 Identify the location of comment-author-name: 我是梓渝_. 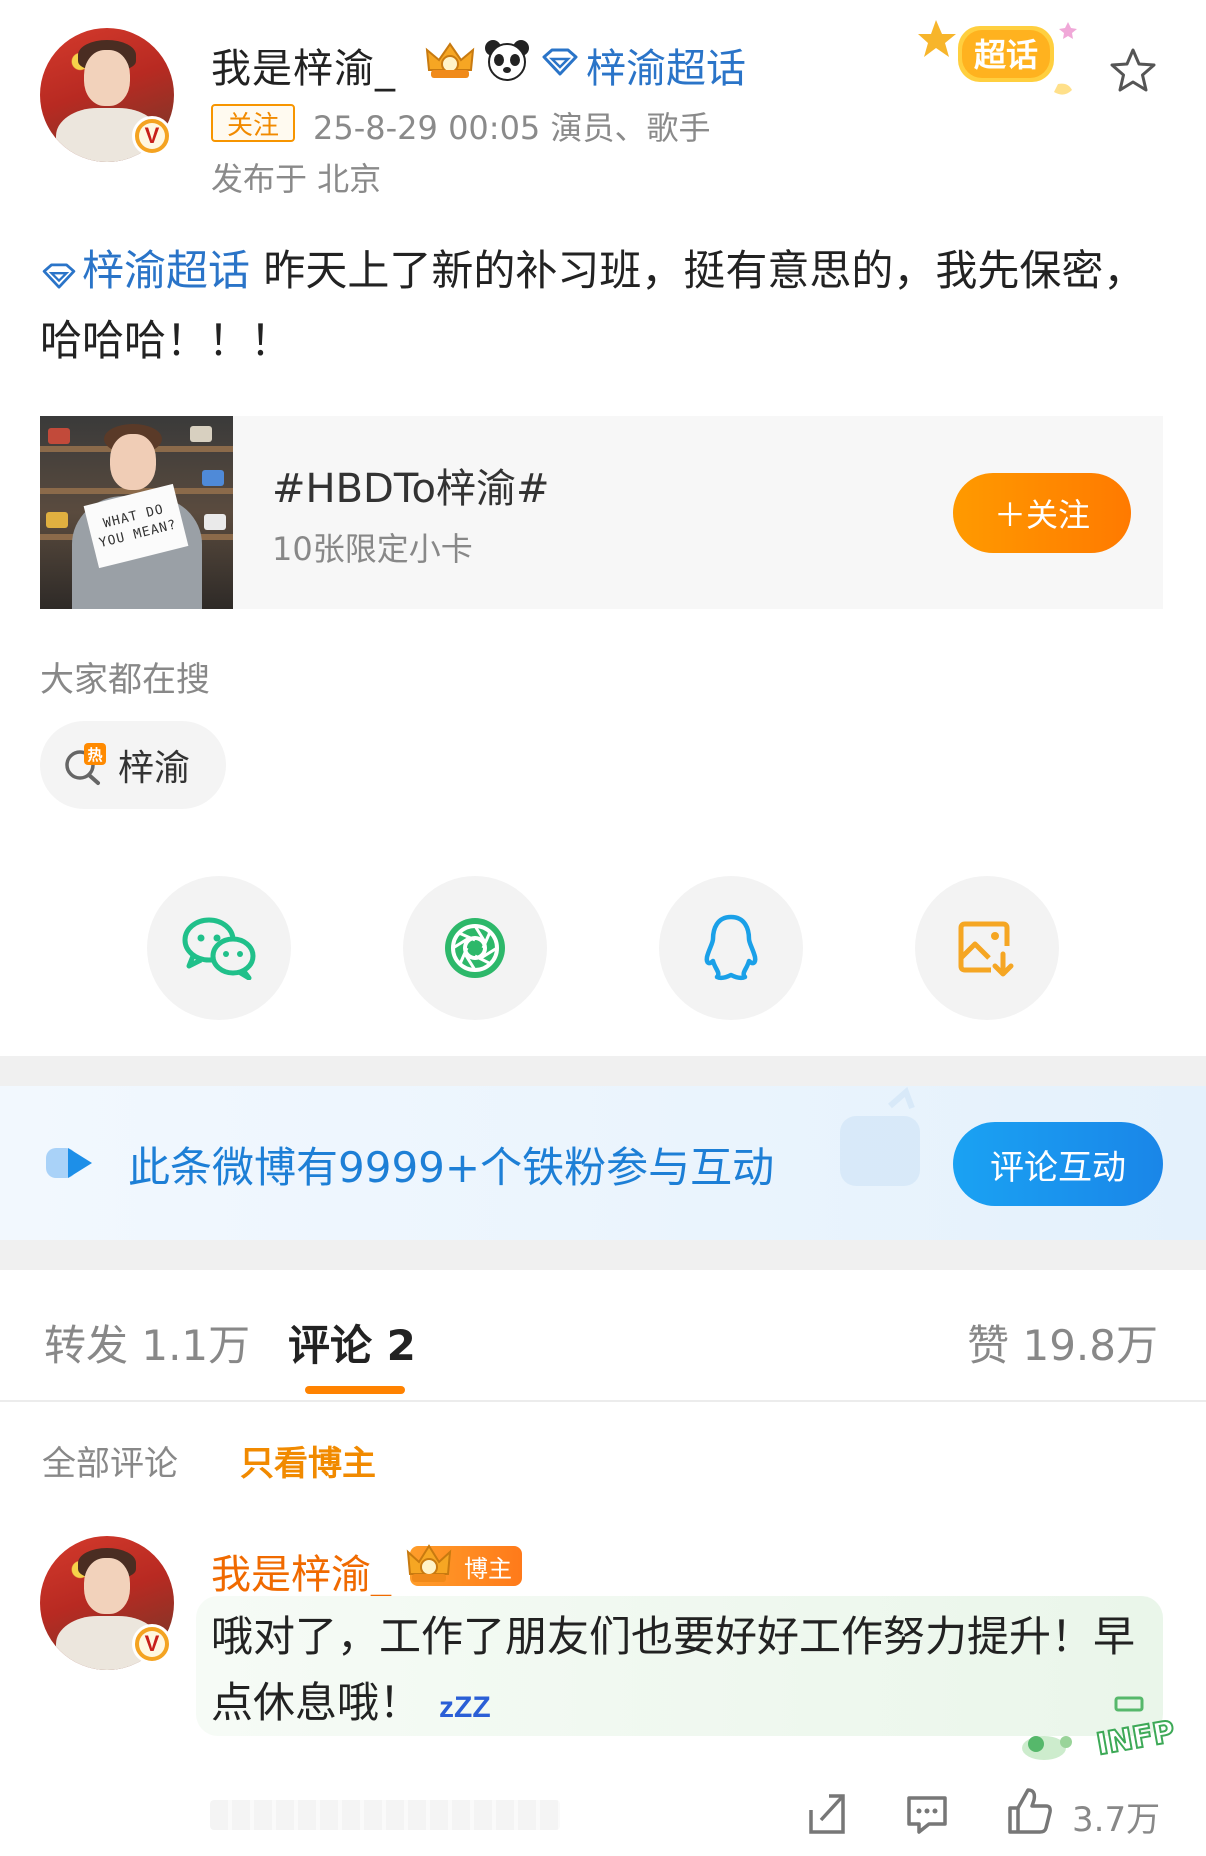
(301, 1571).